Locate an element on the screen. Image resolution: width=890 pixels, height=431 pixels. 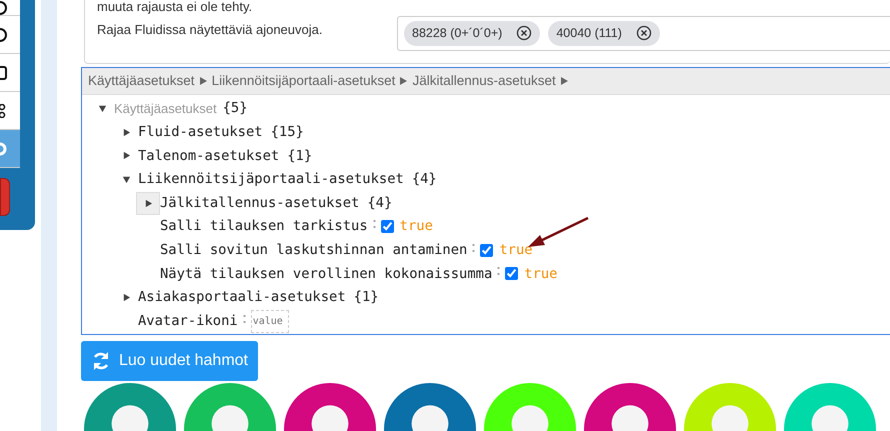
breadcrumb-item: Liikennöitsijäportaali-asetukset is located at coordinates (304, 80).